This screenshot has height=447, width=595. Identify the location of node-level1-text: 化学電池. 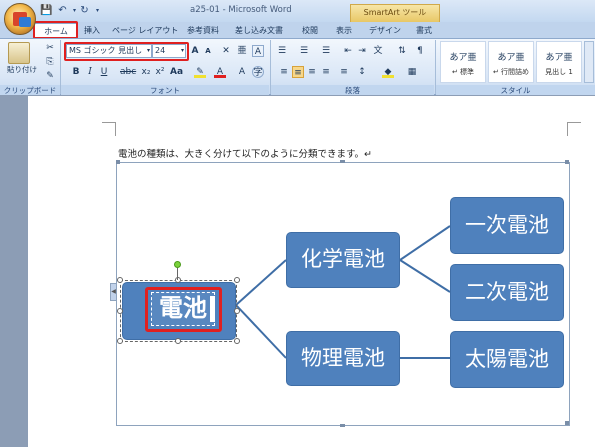
(343, 259).